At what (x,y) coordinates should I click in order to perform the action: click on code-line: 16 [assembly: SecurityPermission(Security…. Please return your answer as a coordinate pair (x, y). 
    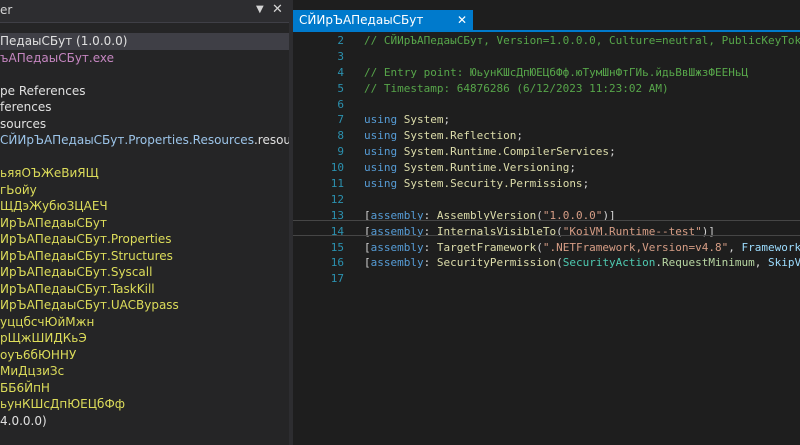
    Looking at the image, I should click on (546, 263).